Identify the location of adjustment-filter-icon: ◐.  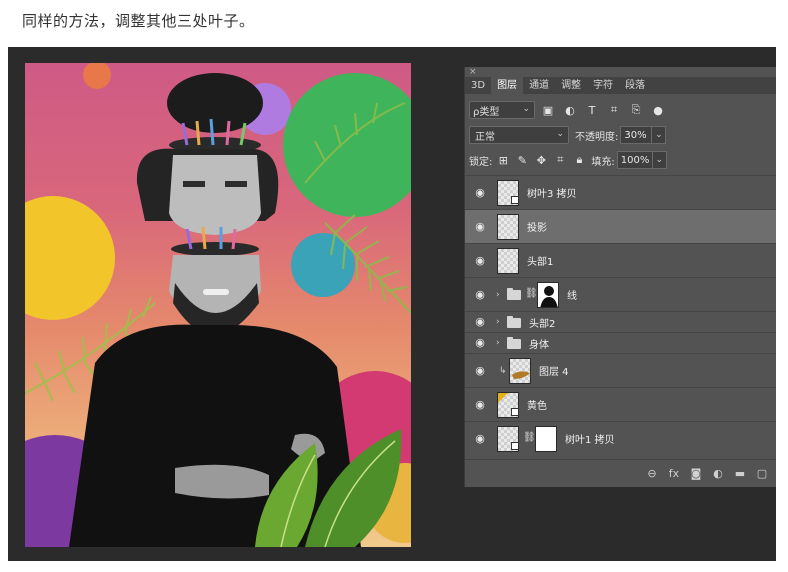
(570, 110).